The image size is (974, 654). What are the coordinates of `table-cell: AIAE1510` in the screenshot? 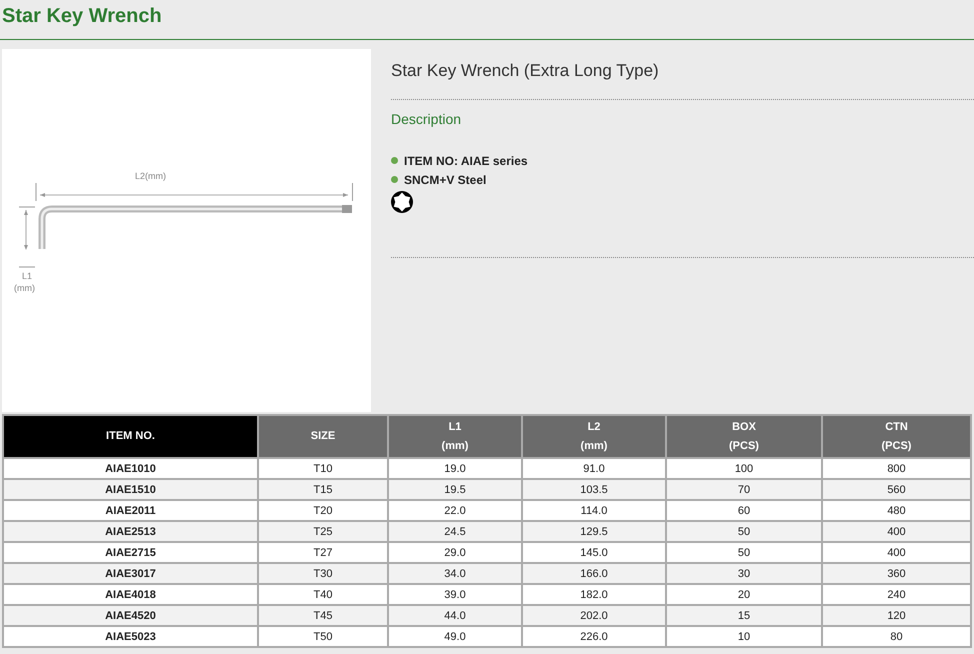 It's located at (130, 489).